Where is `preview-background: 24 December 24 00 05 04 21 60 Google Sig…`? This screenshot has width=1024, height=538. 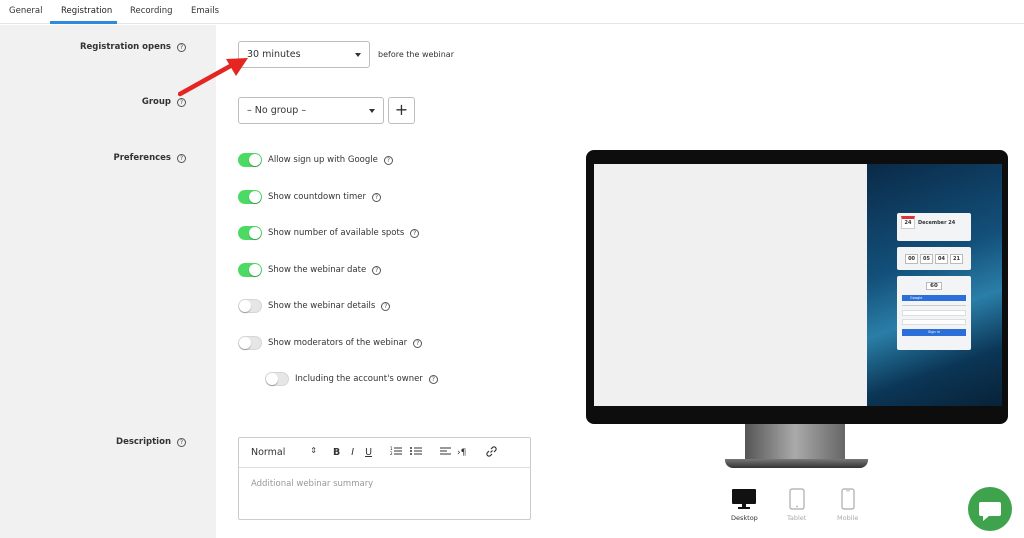 preview-background: 24 December 24 00 05 04 21 60 Google Sig… is located at coordinates (934, 285).